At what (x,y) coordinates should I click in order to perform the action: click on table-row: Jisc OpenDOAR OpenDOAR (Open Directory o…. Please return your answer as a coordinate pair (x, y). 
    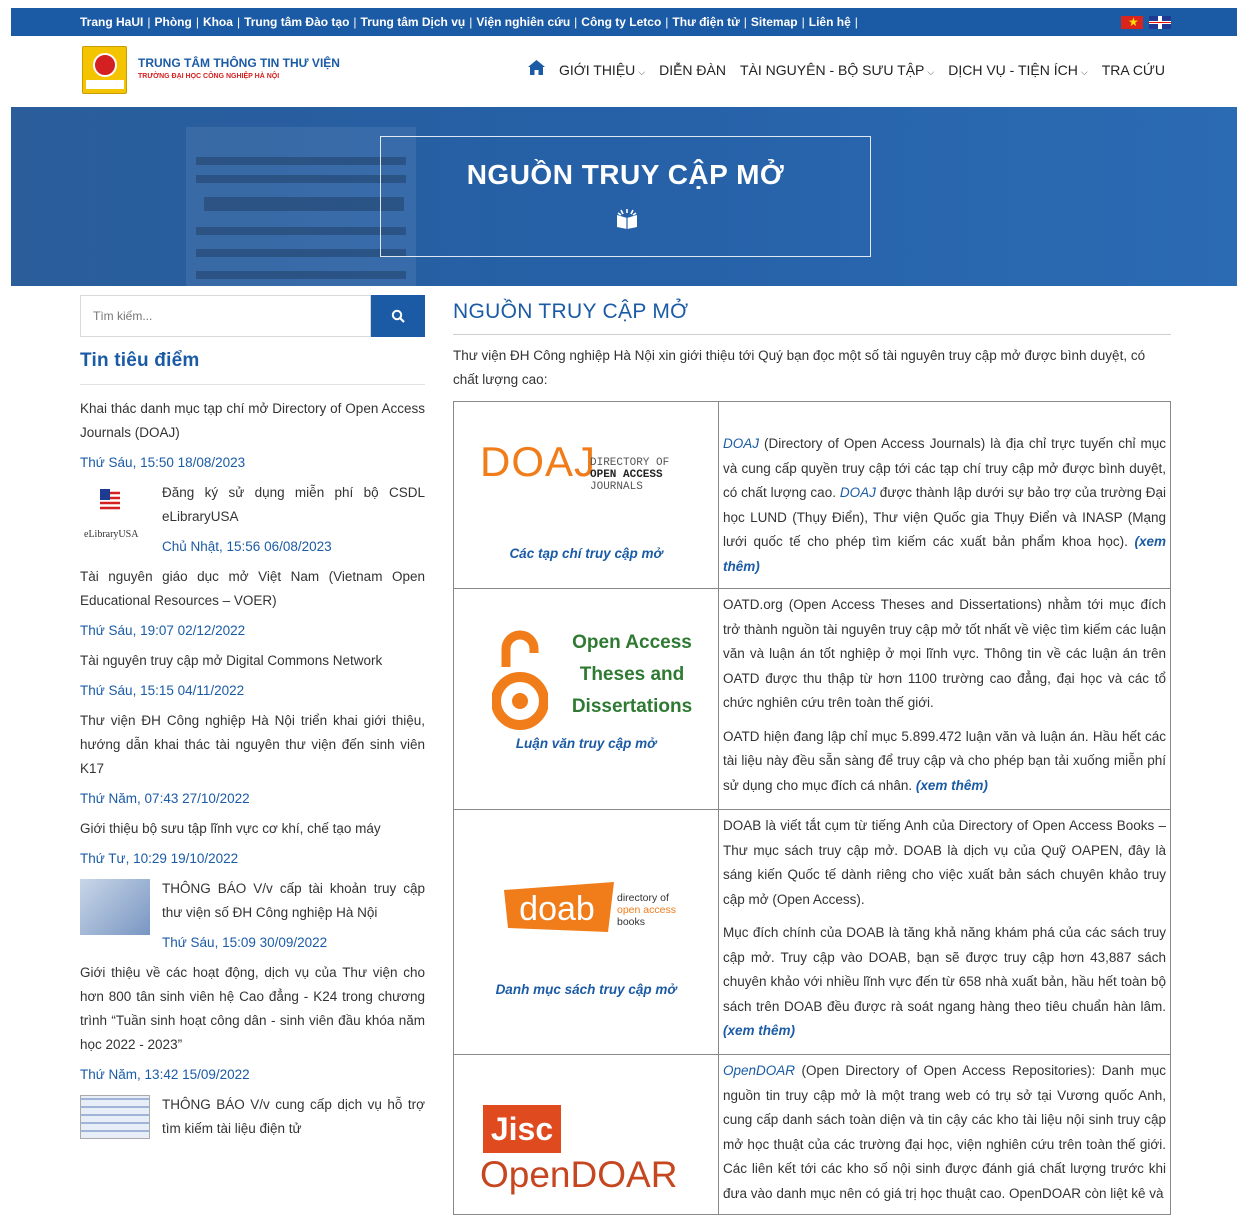
    Looking at the image, I should click on (812, 1134).